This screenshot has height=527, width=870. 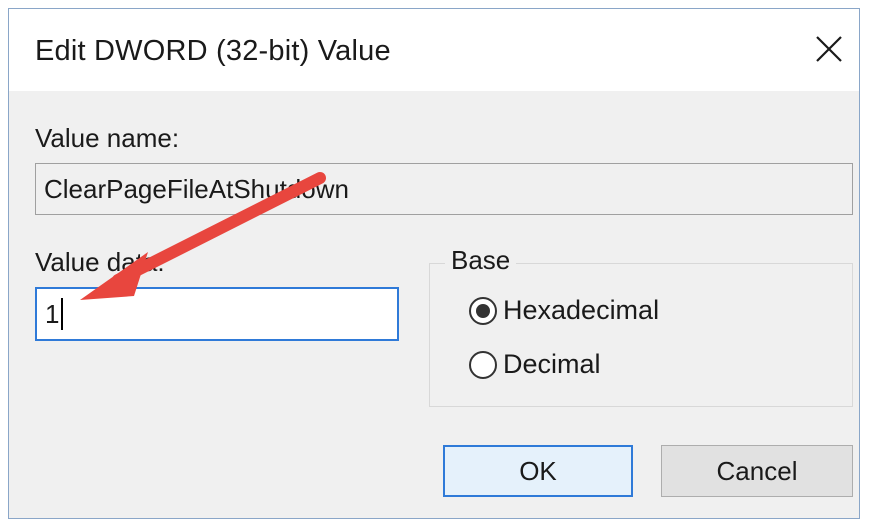 What do you see at coordinates (213, 51) in the screenshot?
I see `dialog-title: Edit DWORD (32-bit) Value` at bounding box center [213, 51].